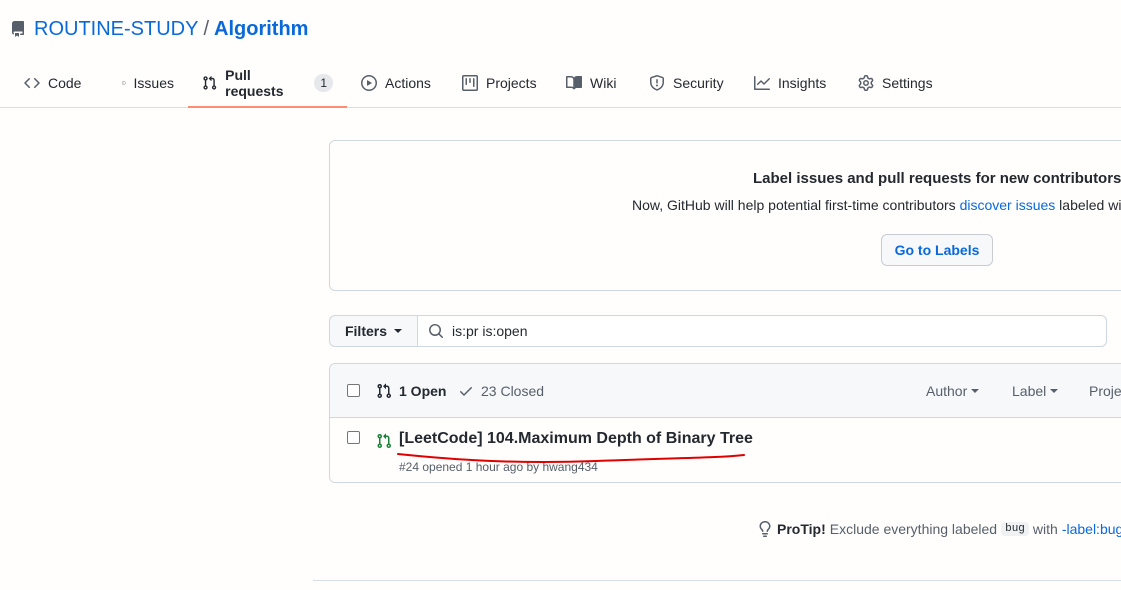 The width and height of the screenshot is (1121, 590). Describe the element at coordinates (423, 391) in the screenshot. I see `open-count: 1 Open` at that location.